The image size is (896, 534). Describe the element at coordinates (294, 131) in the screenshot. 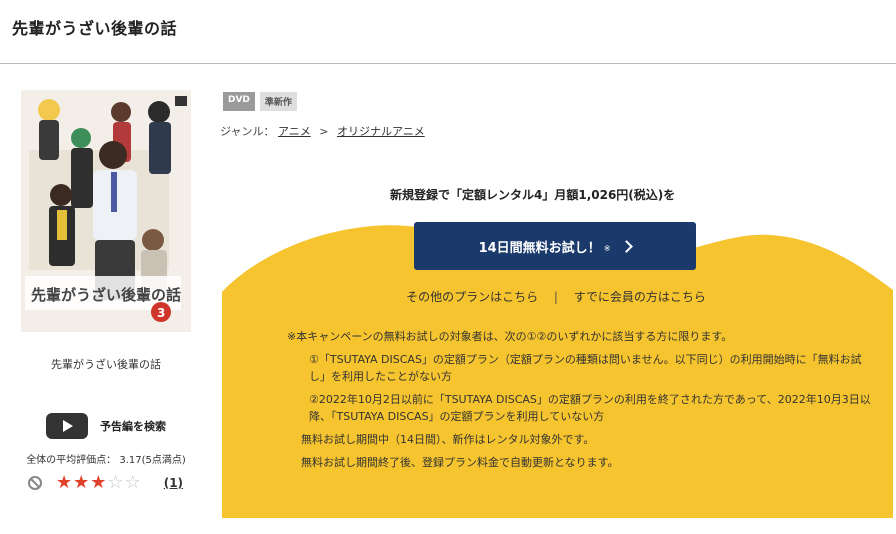

I see `genre-link-anime: アニメ` at that location.